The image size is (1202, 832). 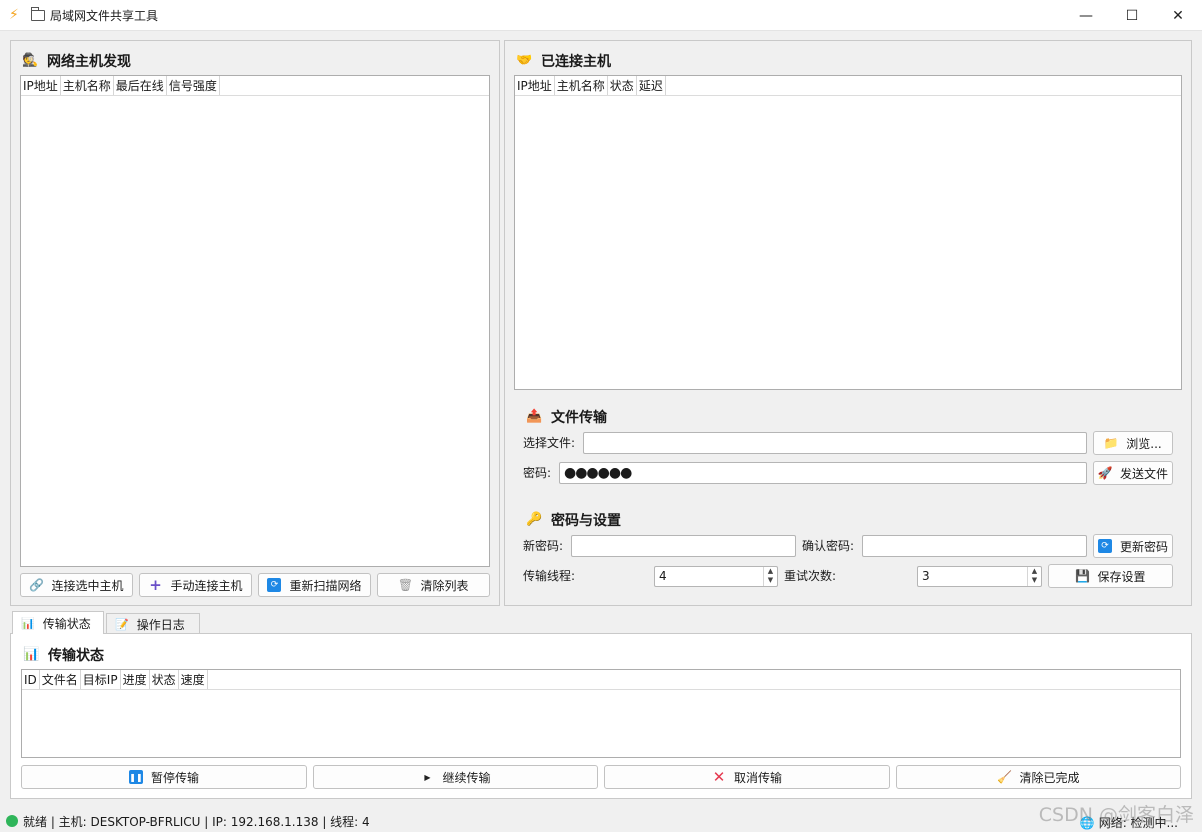 What do you see at coordinates (155, 585) in the screenshot?
I see `plus-icon: +` at bounding box center [155, 585].